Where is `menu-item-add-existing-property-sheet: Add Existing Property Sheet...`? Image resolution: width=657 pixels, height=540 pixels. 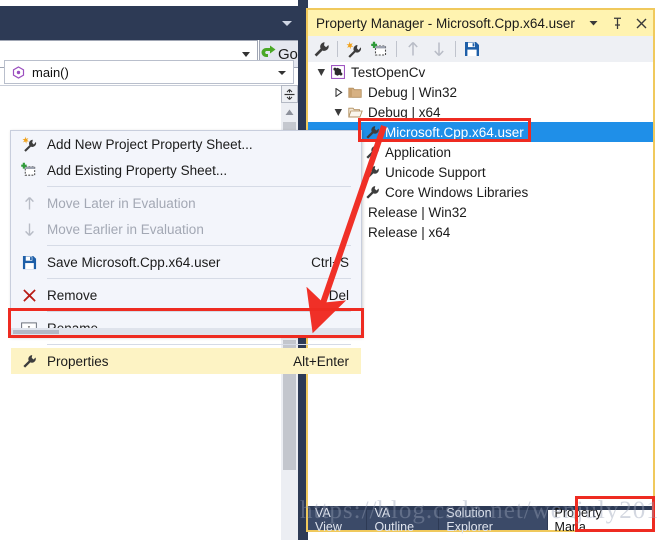
menu-item-add-existing-property-sheet: Add Existing Property Sheet... is located at coordinates (186, 170).